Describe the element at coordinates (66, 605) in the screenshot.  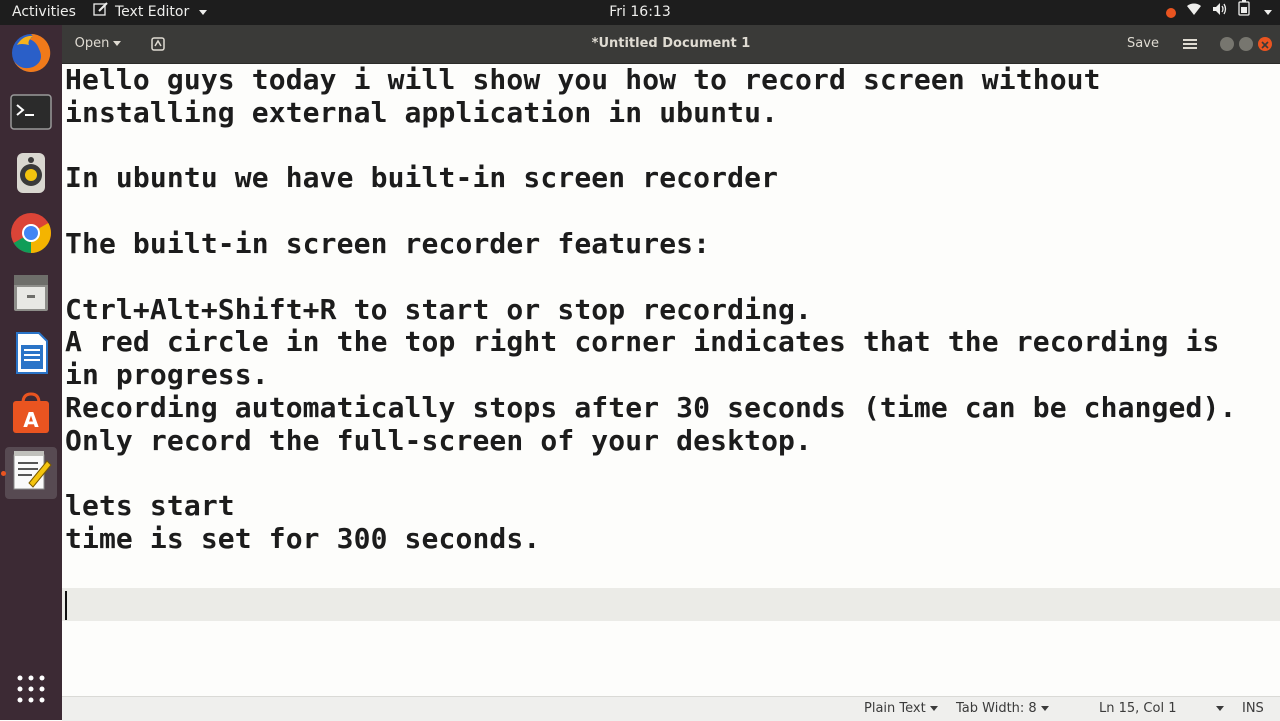
I see `text-cursor` at that location.